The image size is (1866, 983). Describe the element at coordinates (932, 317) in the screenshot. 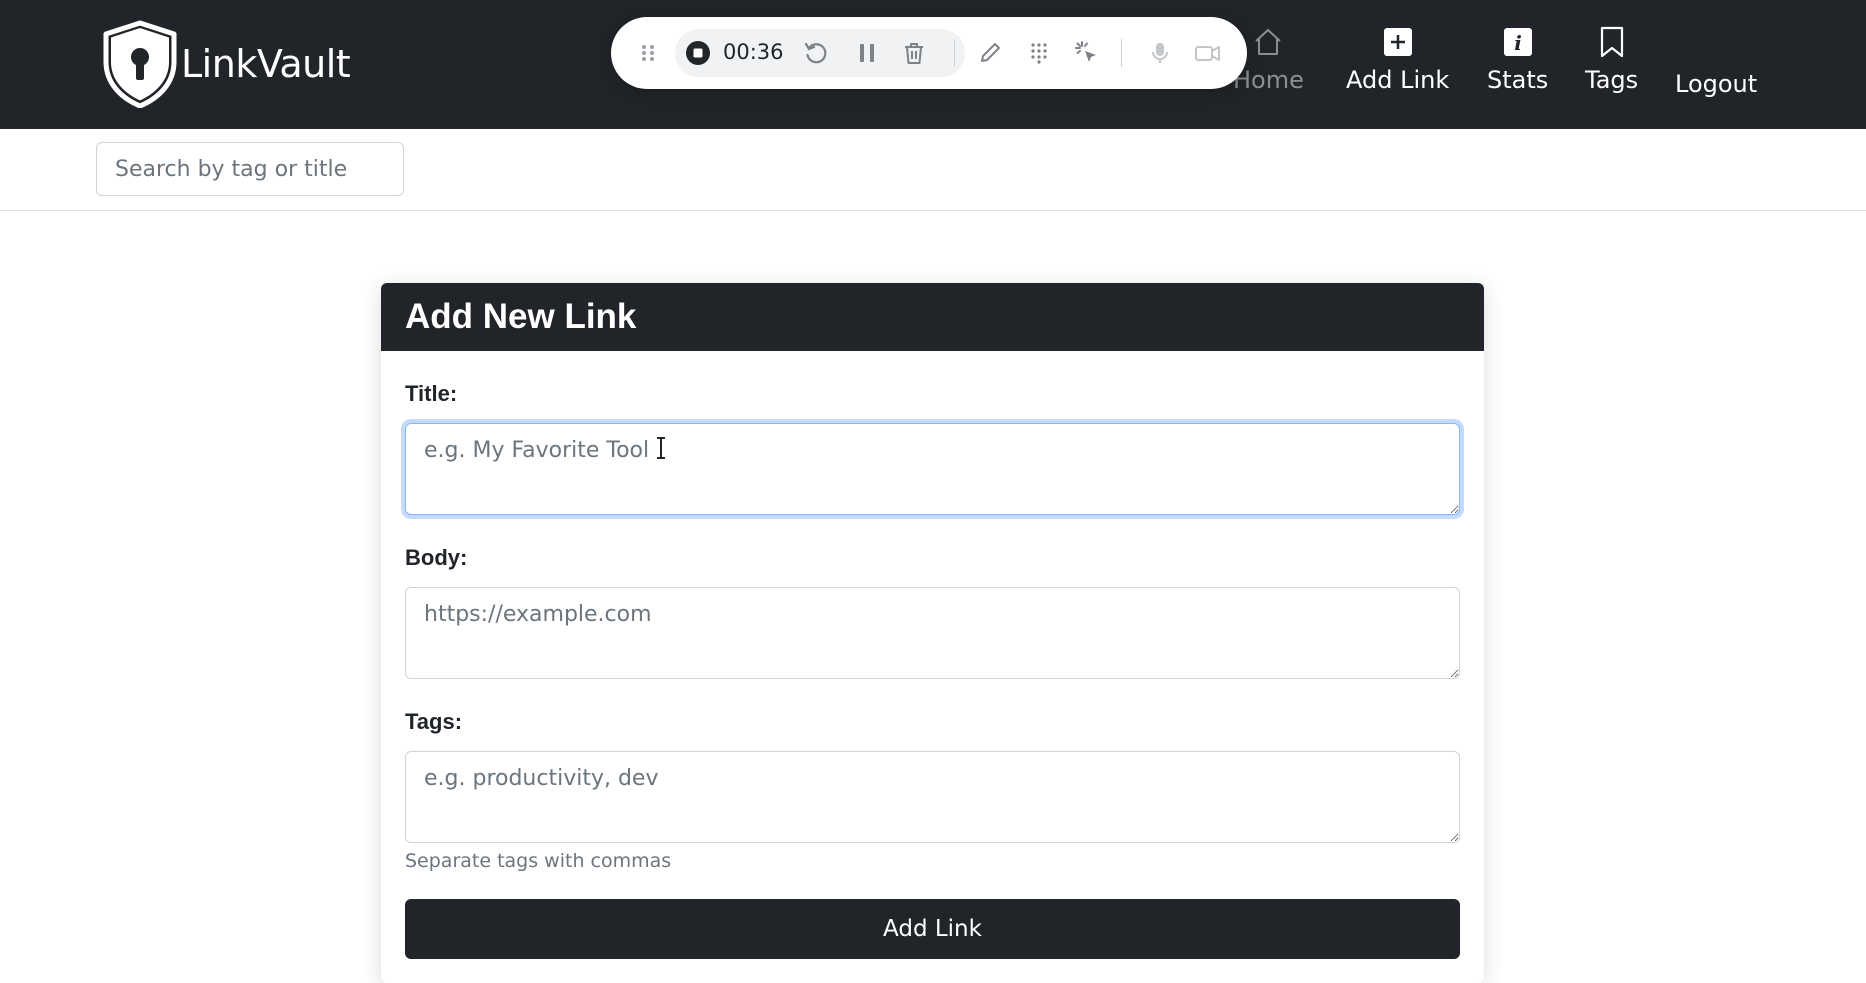

I see `card-heading: Add New Link` at that location.